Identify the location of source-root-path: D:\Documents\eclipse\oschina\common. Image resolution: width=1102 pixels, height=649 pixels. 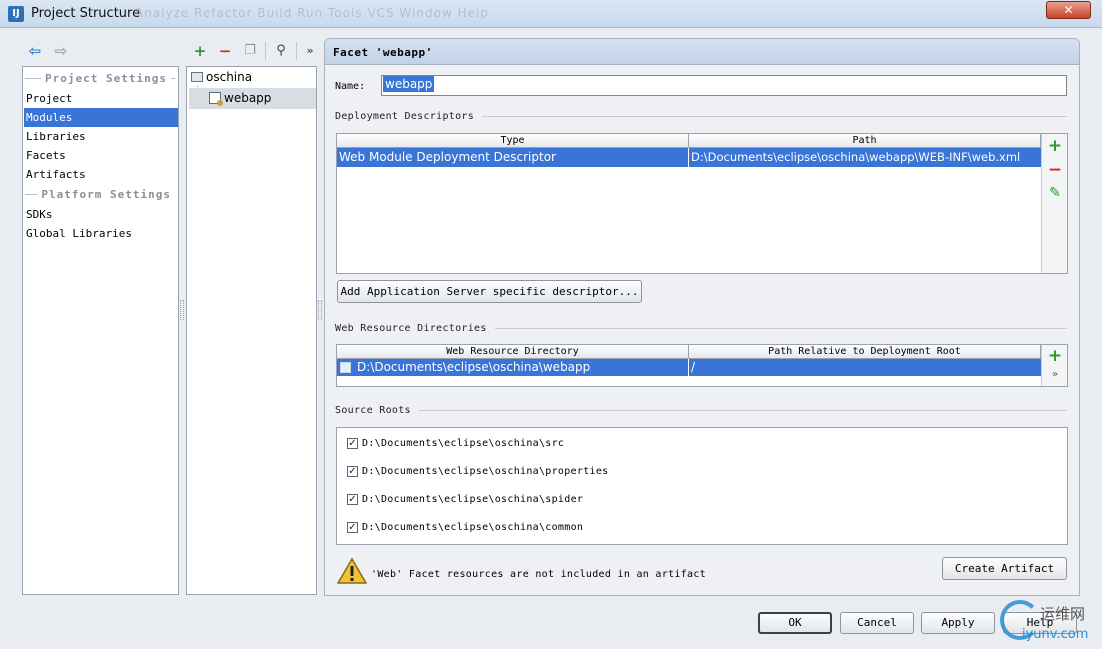
(473, 527).